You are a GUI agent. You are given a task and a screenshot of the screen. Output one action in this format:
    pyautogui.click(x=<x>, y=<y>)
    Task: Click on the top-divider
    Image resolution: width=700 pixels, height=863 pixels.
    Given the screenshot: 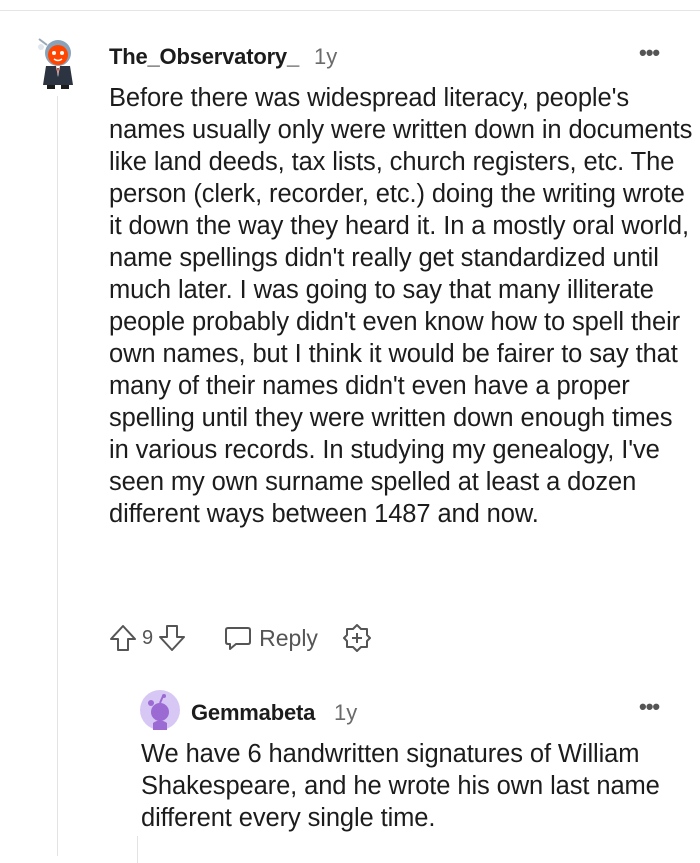 What is the action you would take?
    pyautogui.click(x=350, y=10)
    